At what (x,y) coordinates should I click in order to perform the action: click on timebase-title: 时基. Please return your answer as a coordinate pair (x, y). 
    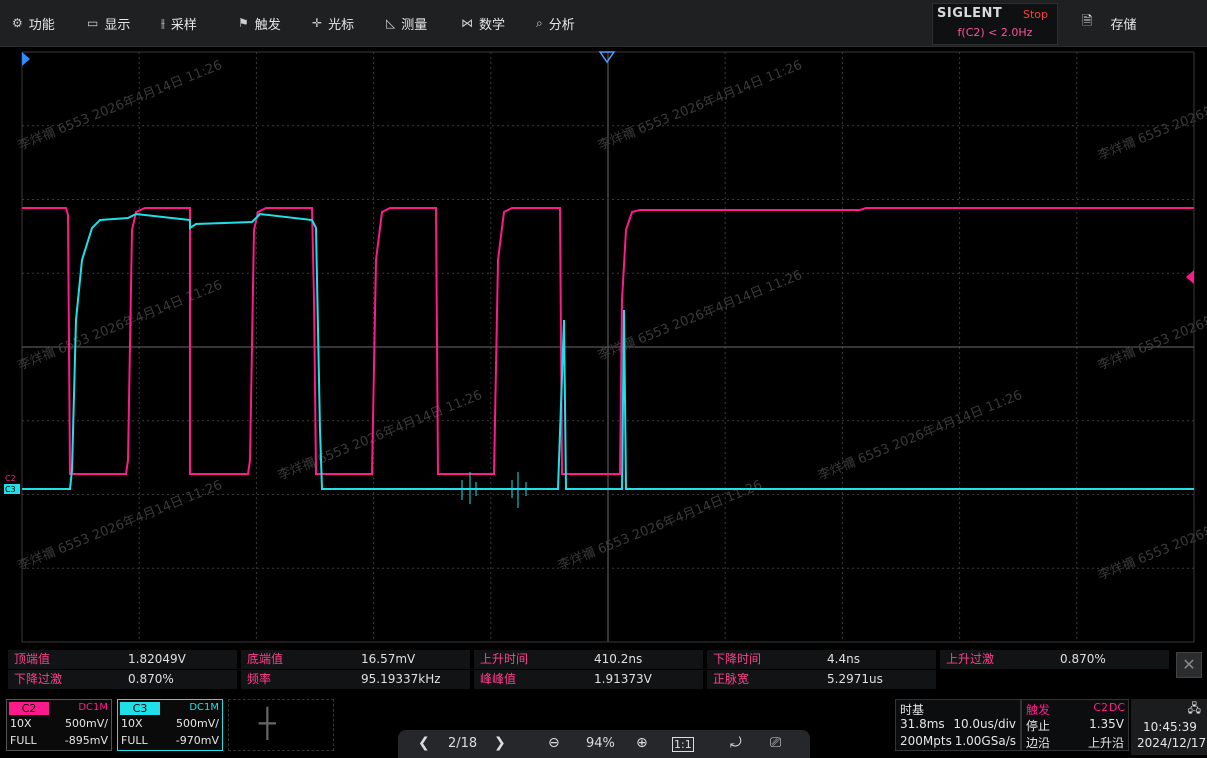
    Looking at the image, I should click on (912, 710).